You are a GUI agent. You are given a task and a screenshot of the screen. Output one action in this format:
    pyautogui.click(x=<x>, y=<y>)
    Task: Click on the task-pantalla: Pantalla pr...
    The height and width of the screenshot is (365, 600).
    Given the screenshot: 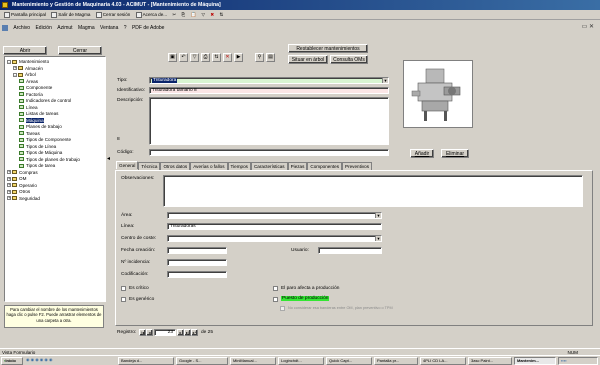 What is the action you would take?
    pyautogui.click(x=396, y=361)
    